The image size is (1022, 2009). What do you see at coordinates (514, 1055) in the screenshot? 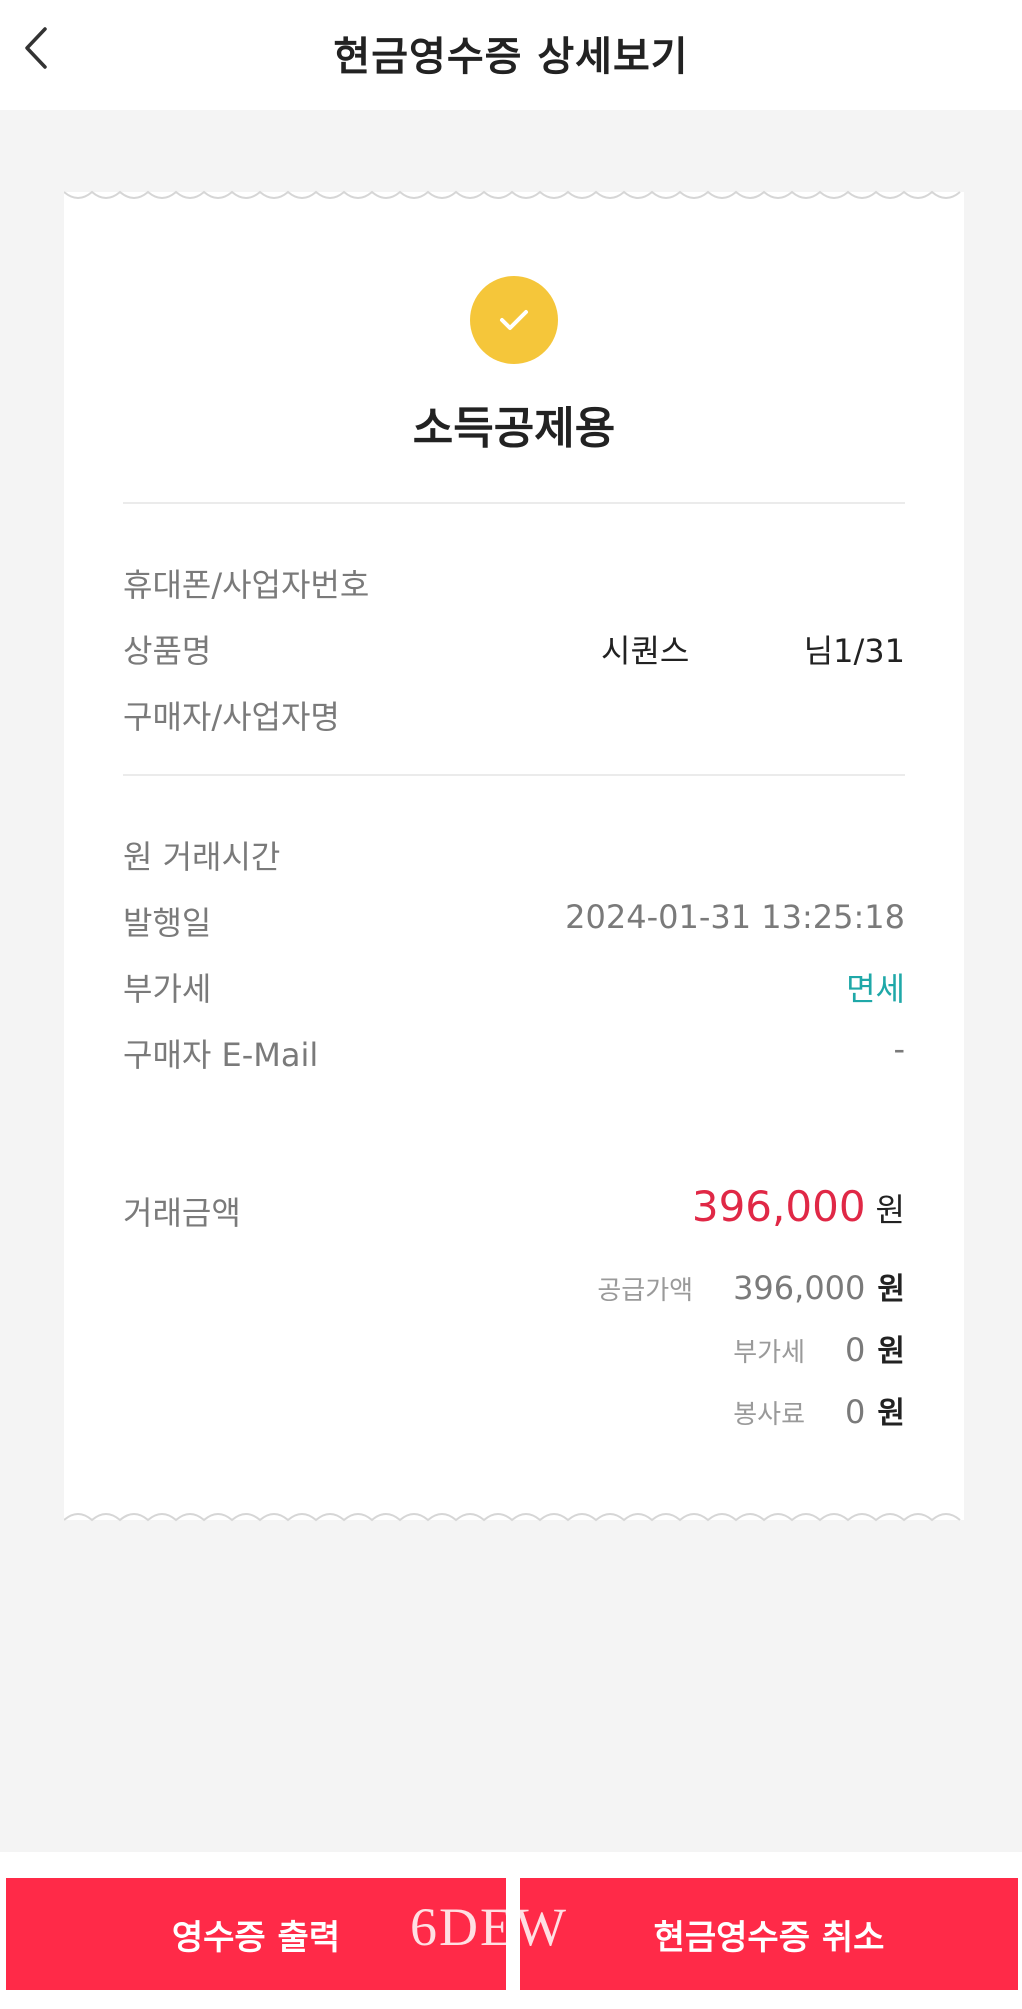
I see `email-row: 구매자 E-Mail -` at bounding box center [514, 1055].